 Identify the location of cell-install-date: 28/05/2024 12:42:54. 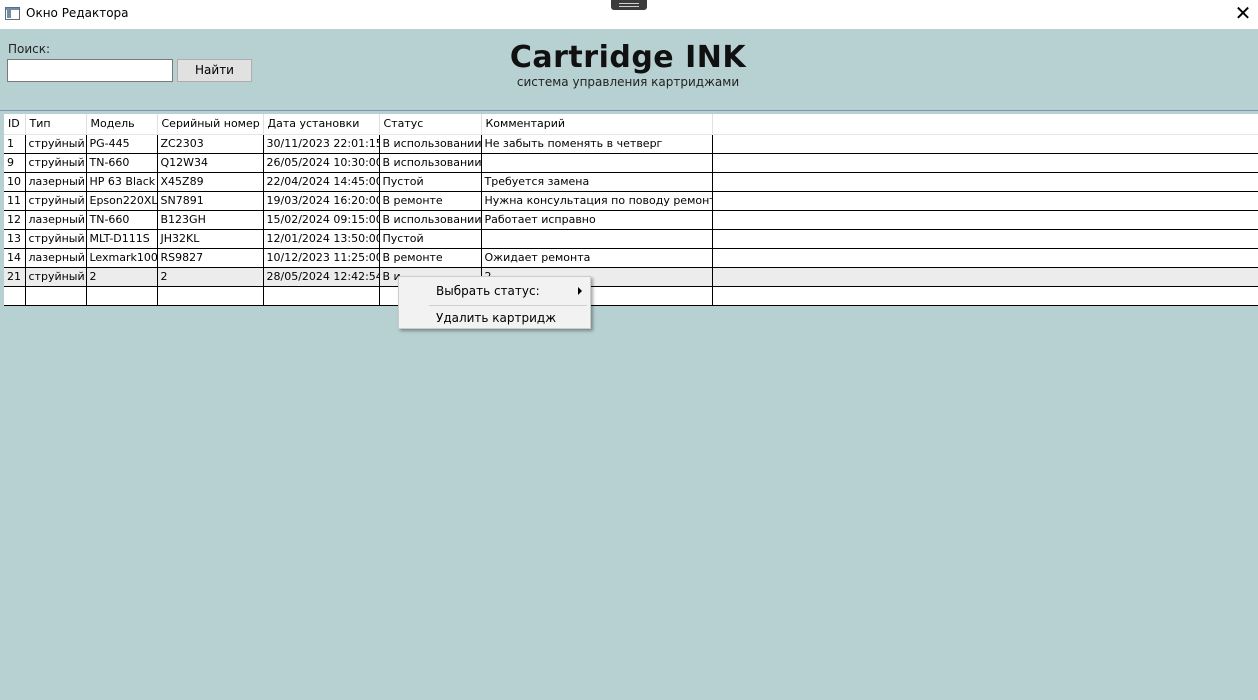
(321, 277).